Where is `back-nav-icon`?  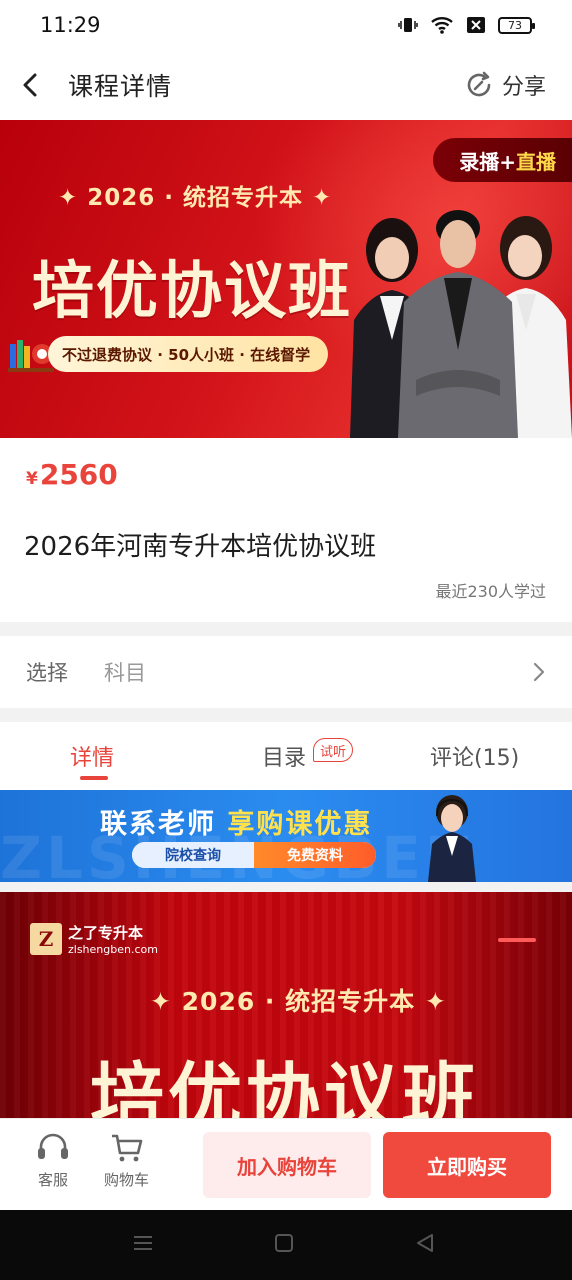 back-nav-icon is located at coordinates (425, 1243).